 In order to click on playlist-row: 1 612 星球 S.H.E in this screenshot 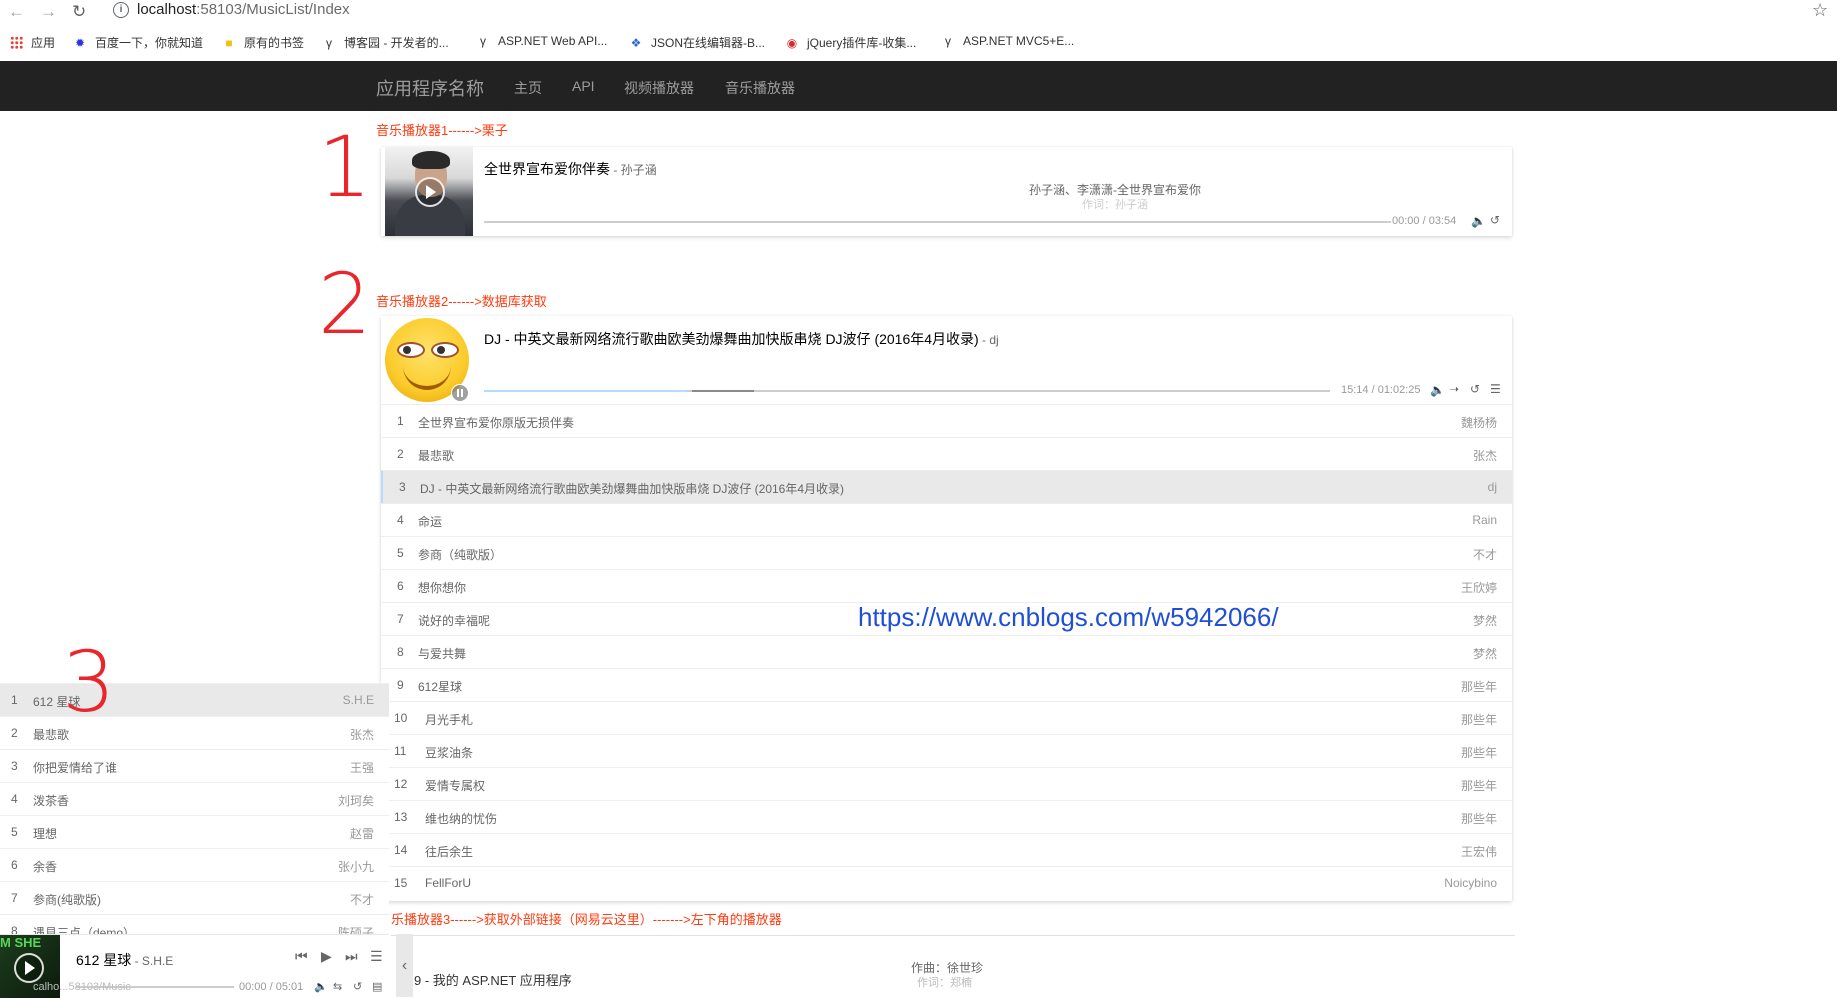, I will do `click(194, 699)`.